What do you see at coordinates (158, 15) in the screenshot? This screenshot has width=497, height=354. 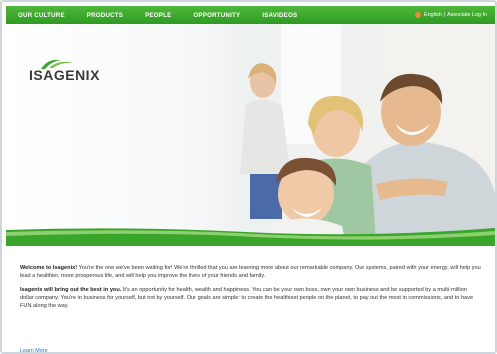 I see `nav-people: PEOPLE` at bounding box center [158, 15].